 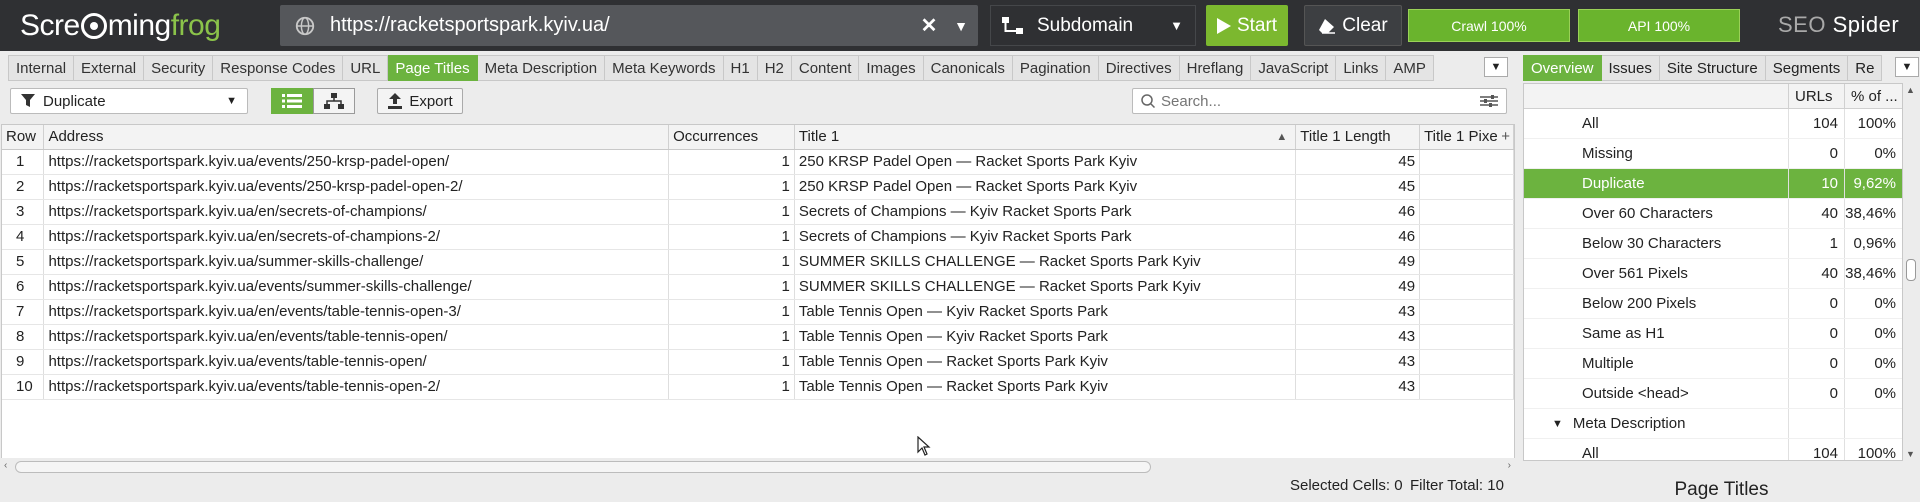 I want to click on table-cell: 7, so click(x=23, y=312).